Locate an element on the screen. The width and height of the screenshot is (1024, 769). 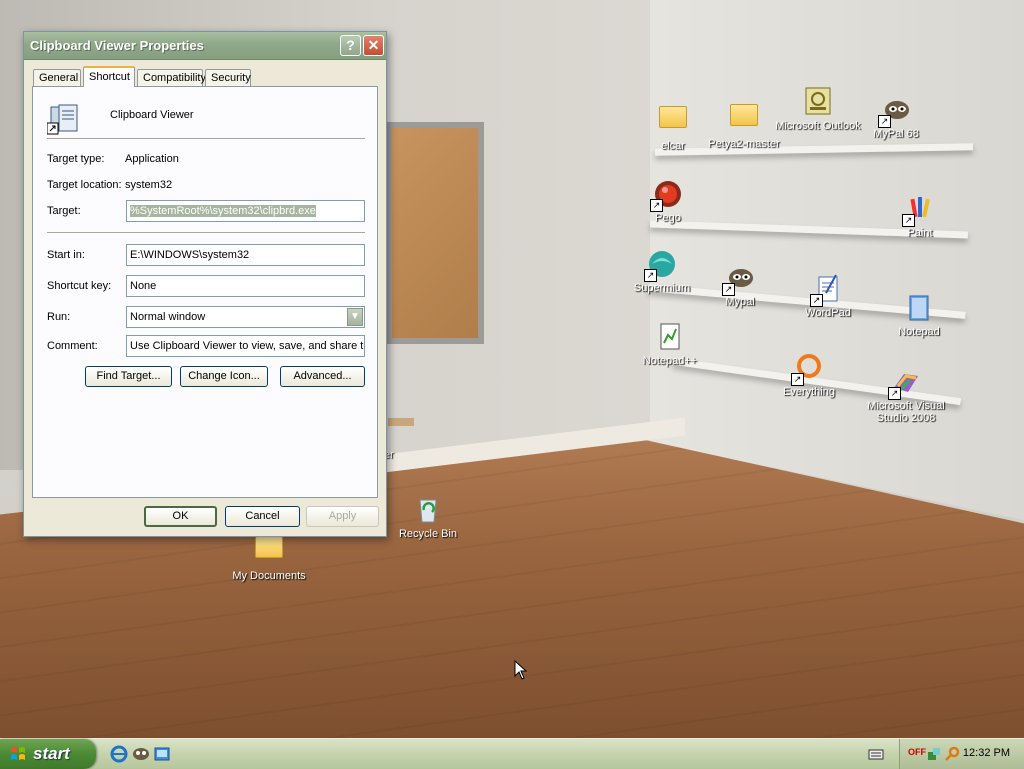
target-label: Target: is located at coordinates (64, 211).